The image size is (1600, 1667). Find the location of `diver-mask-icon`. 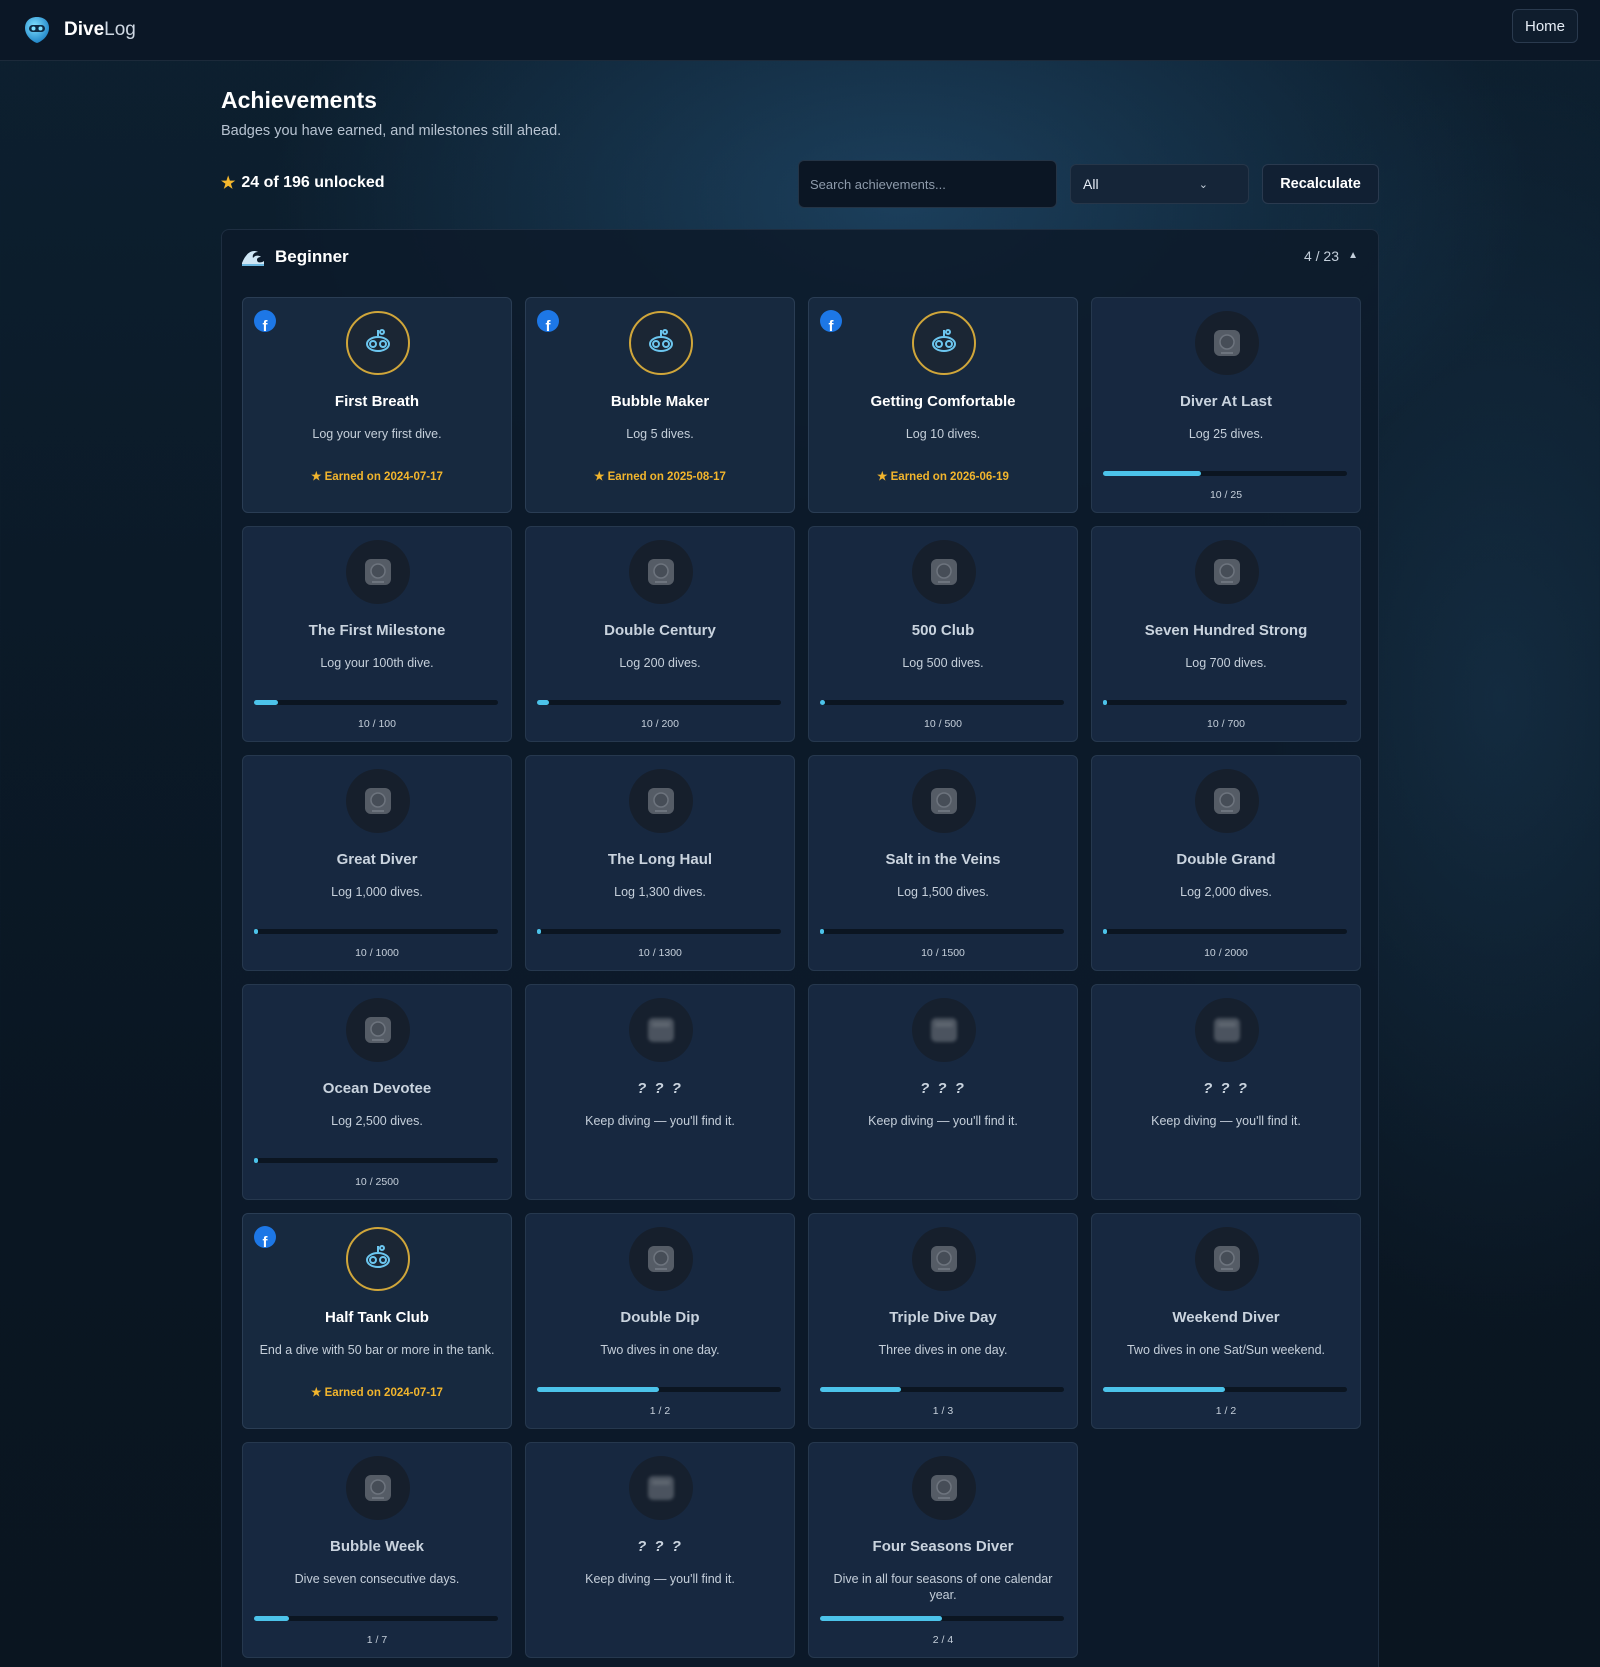

diver-mask-icon is located at coordinates (378, 343).